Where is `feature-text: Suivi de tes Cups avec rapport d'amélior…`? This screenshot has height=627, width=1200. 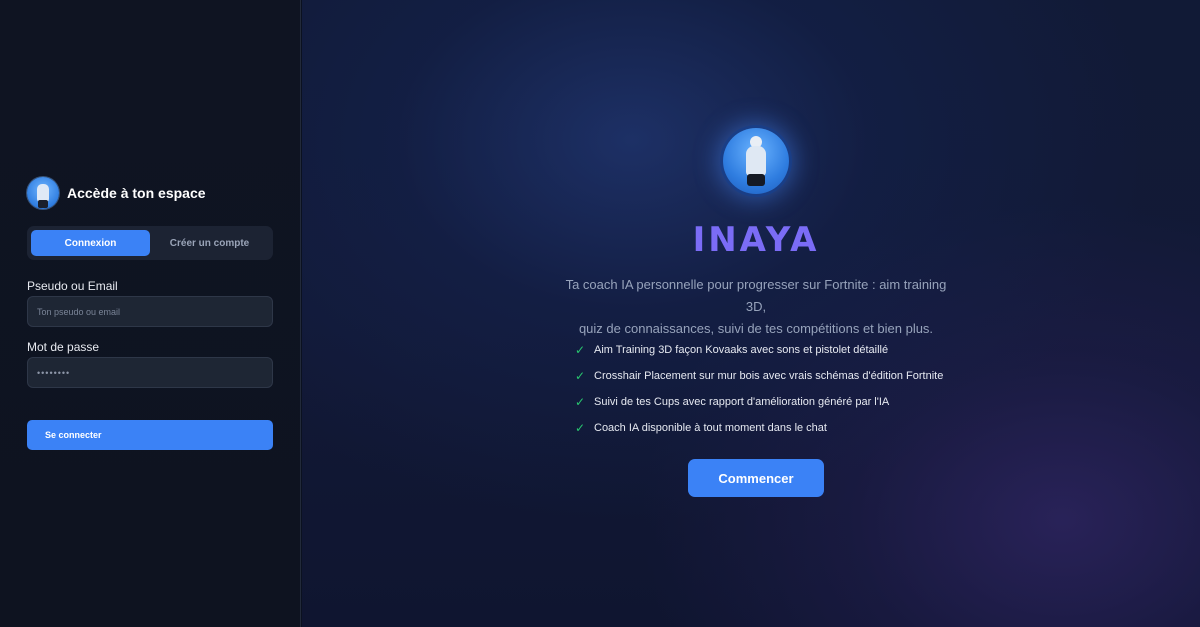
feature-text: Suivi de tes Cups avec rapport d'amélior… is located at coordinates (742, 402).